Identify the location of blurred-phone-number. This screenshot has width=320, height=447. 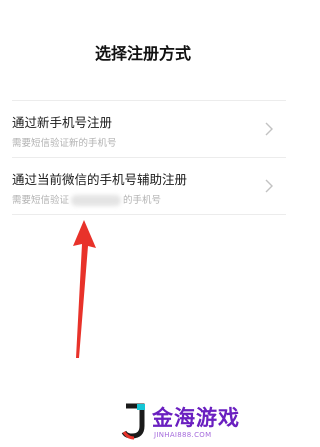
(96, 200).